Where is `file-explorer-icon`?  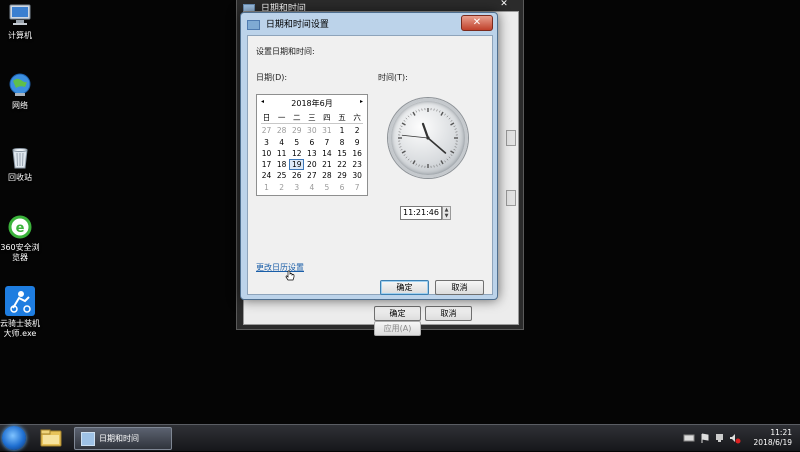
file-explorer-icon is located at coordinates (51, 438).